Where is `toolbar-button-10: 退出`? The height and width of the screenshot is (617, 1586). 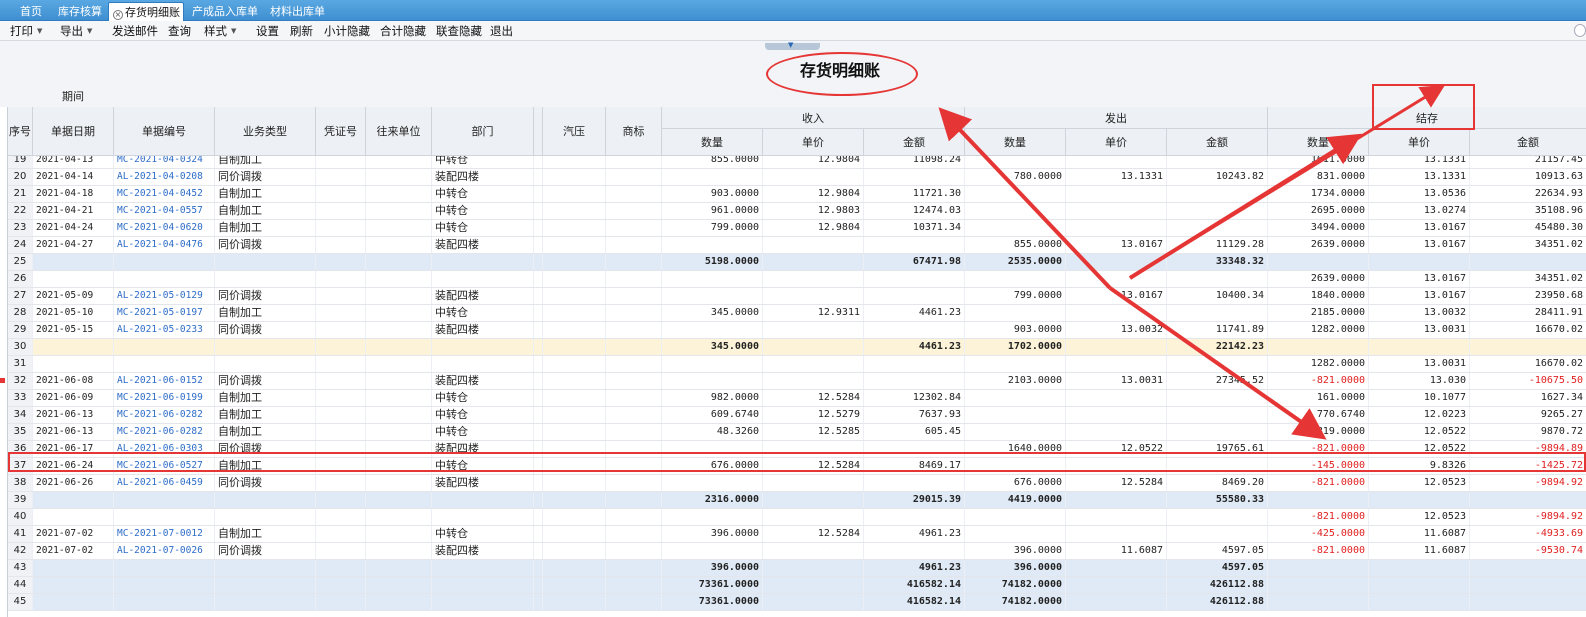 toolbar-button-10: 退出 is located at coordinates (501, 31).